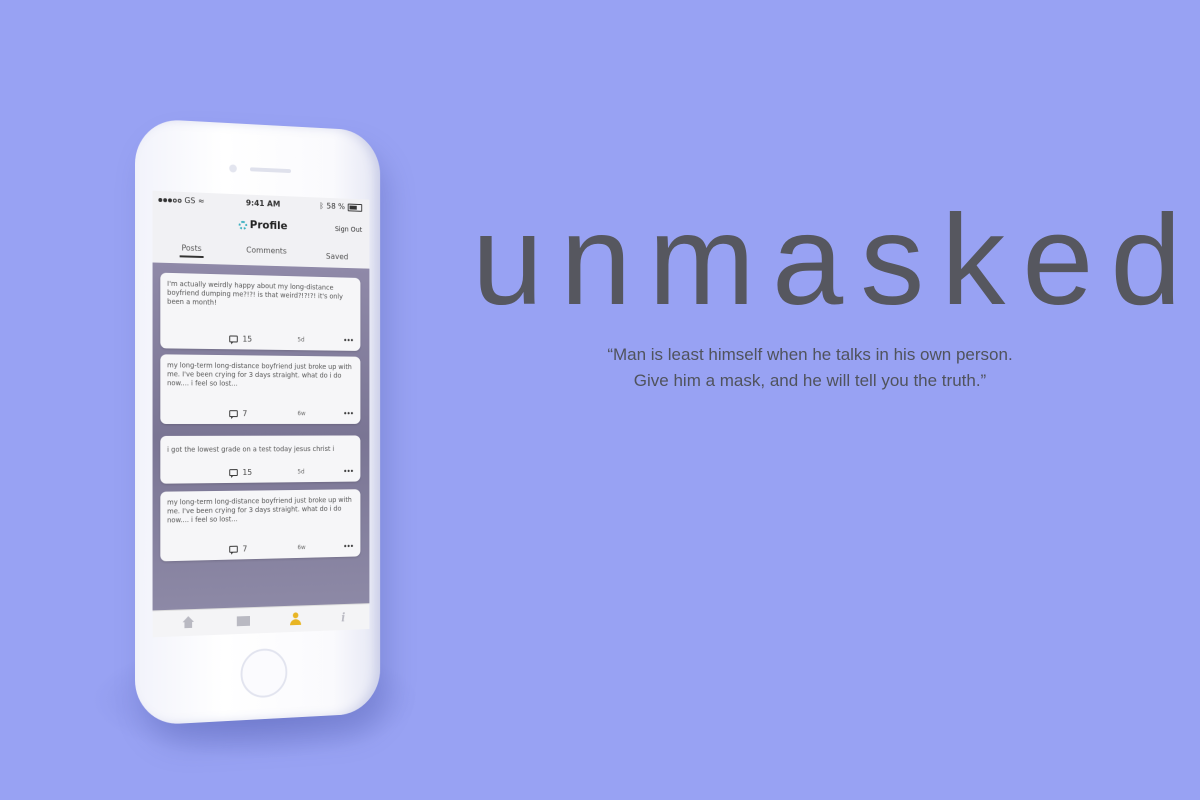 The height and width of the screenshot is (800, 1200). What do you see at coordinates (269, 225) in the screenshot?
I see `page-title-text: Profile` at bounding box center [269, 225].